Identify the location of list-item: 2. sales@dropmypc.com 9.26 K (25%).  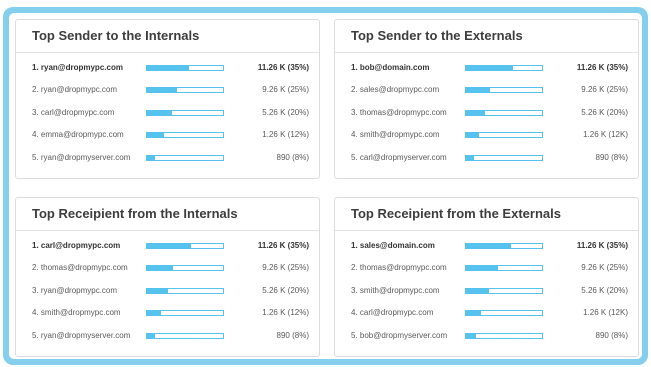
(486, 90).